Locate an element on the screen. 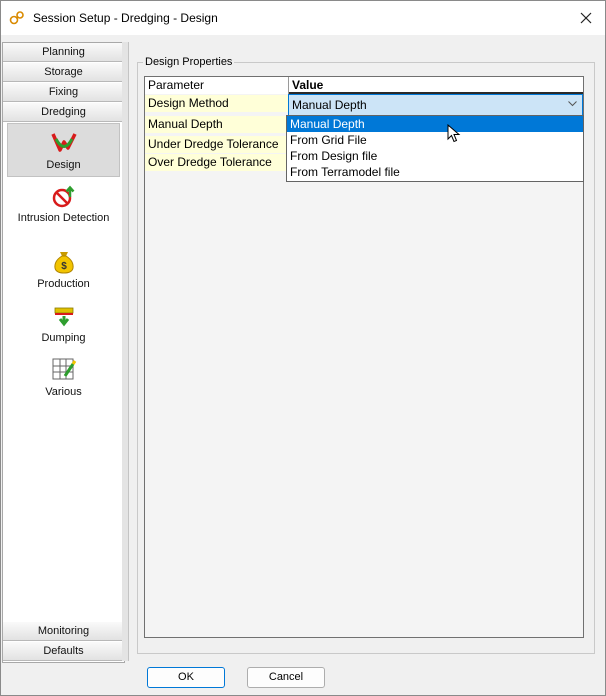 This screenshot has width=606, height=696. nav-item-label: Design is located at coordinates (63, 165).